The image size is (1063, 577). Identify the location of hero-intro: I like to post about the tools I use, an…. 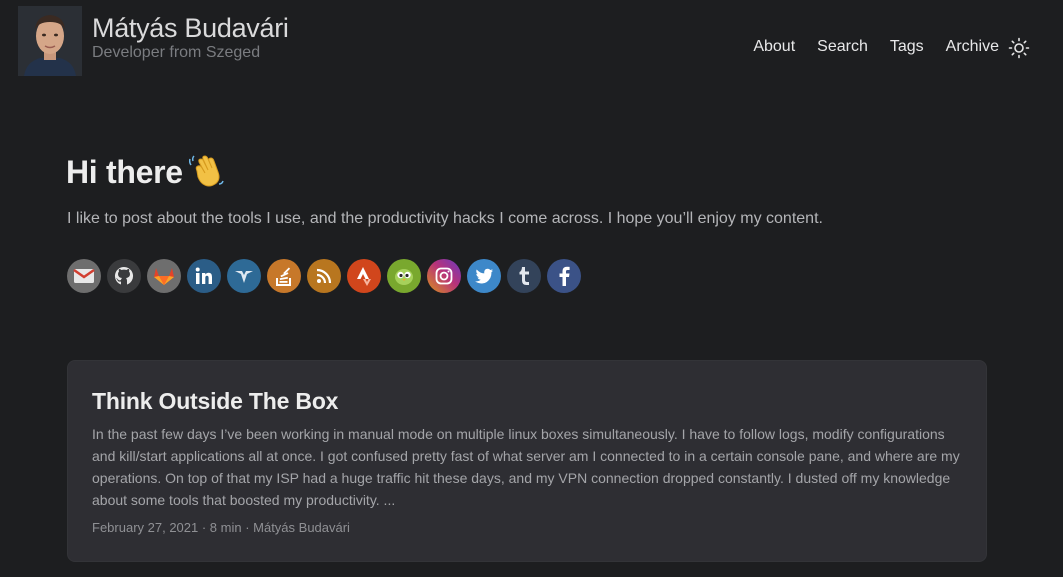
(445, 218).